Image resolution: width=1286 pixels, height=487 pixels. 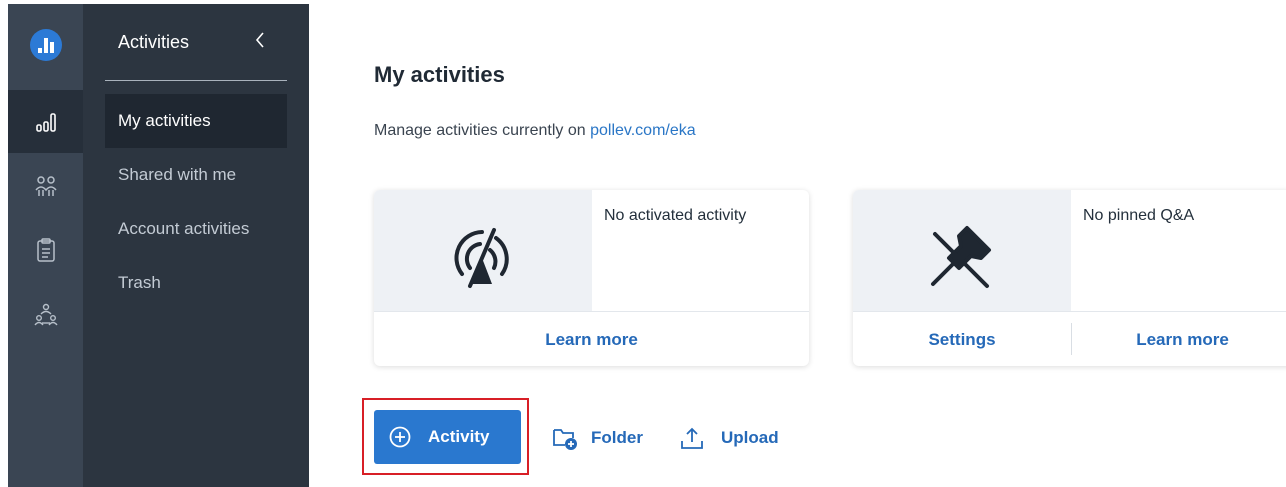 What do you see at coordinates (439, 74) in the screenshot?
I see `page-title: My activities` at bounding box center [439, 74].